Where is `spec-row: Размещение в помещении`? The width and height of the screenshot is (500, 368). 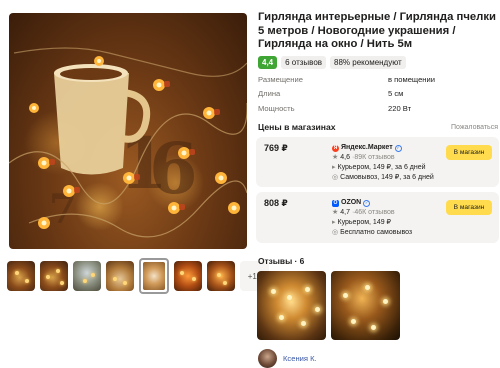
spec-row: Размещение в помещении is located at coordinates (376, 79).